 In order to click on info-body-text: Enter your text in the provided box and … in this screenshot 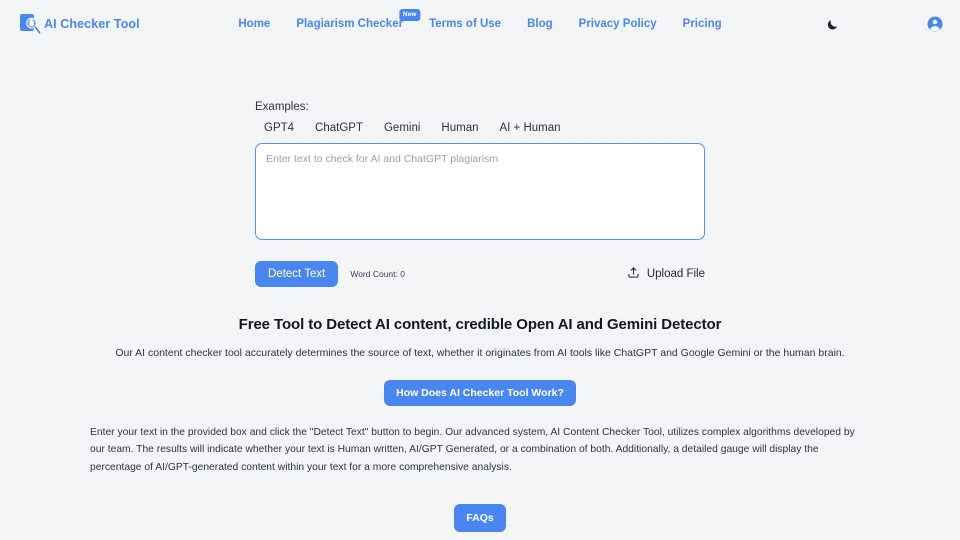, I will do `click(472, 450)`.